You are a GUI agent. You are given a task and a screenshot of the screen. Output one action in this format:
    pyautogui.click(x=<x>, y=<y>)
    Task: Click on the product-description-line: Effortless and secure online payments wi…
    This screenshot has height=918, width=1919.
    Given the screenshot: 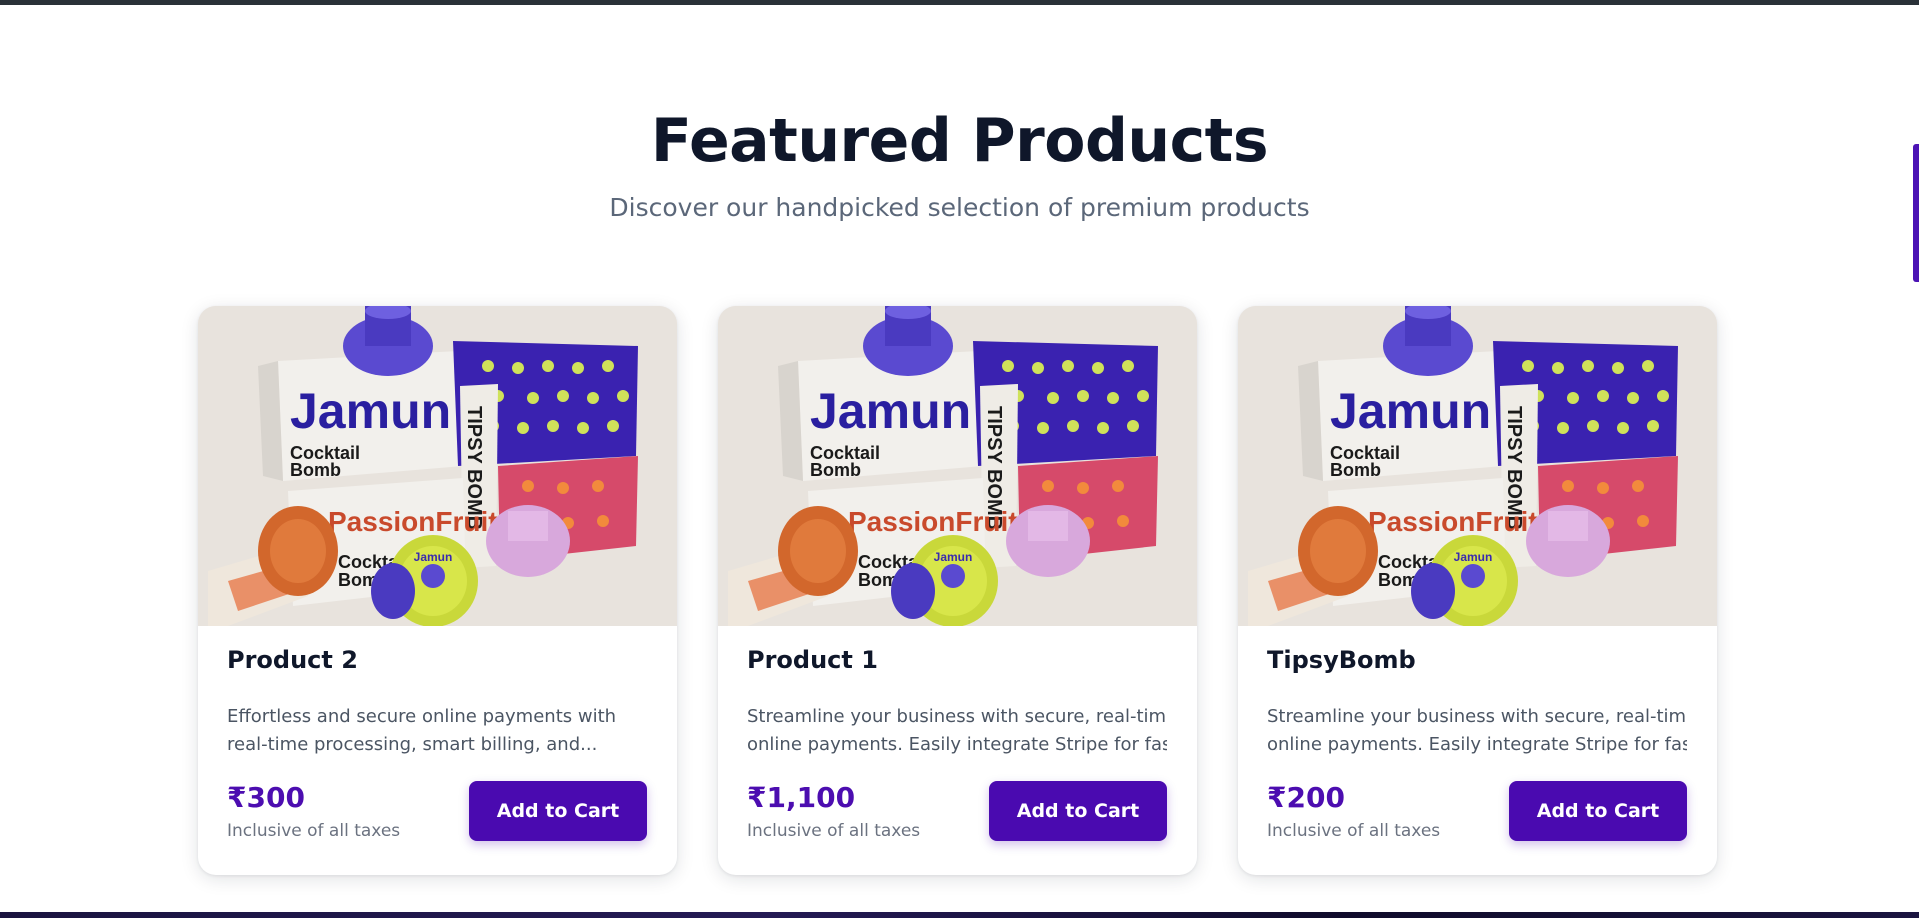 What is the action you would take?
    pyautogui.click(x=422, y=716)
    